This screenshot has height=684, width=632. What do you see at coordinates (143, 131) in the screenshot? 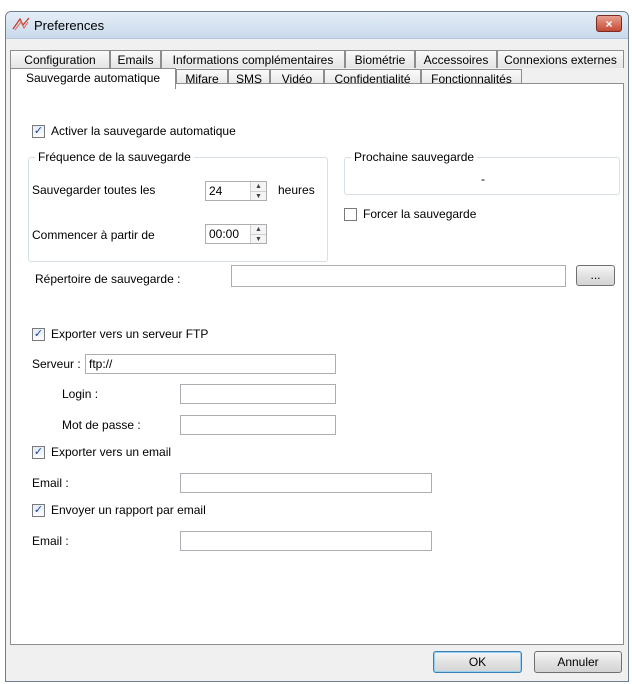
I see `enable-autosave-label: Activer la sauvegarde automatique` at bounding box center [143, 131].